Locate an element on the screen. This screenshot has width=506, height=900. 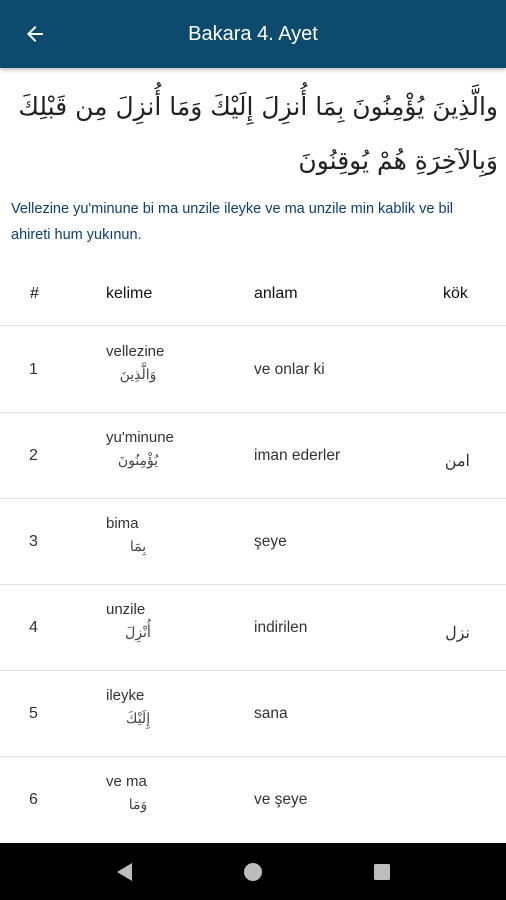
triangle-back-icon is located at coordinates (125, 871).